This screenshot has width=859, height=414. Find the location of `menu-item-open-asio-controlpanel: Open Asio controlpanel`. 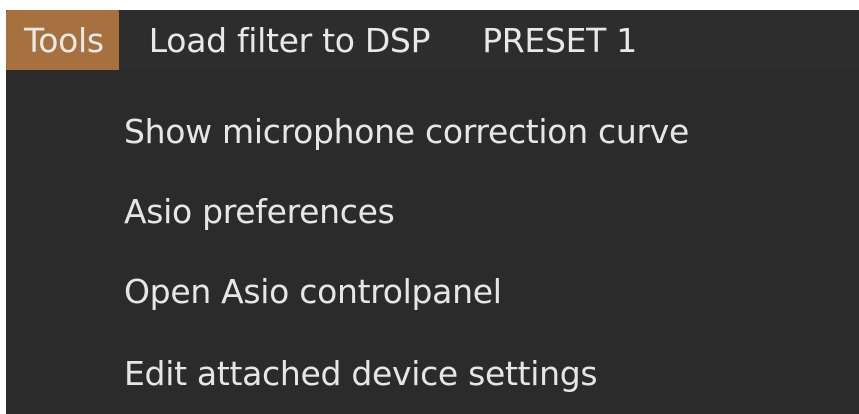

menu-item-open-asio-controlpanel: Open Asio controlpanel is located at coordinates (313, 291).